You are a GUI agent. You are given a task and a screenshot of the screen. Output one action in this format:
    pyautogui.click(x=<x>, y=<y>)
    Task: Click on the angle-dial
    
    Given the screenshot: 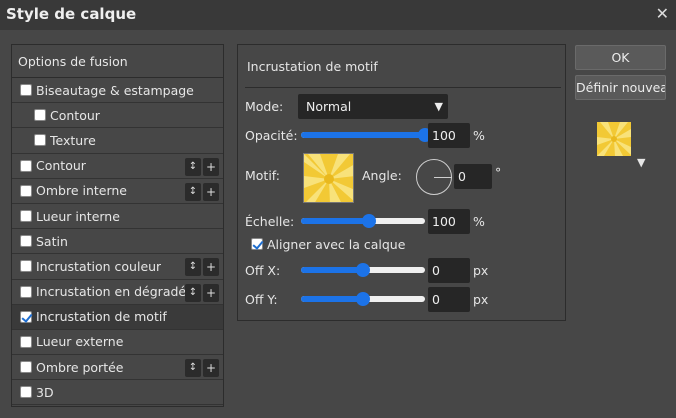 What is the action you would take?
    pyautogui.click(x=434, y=177)
    